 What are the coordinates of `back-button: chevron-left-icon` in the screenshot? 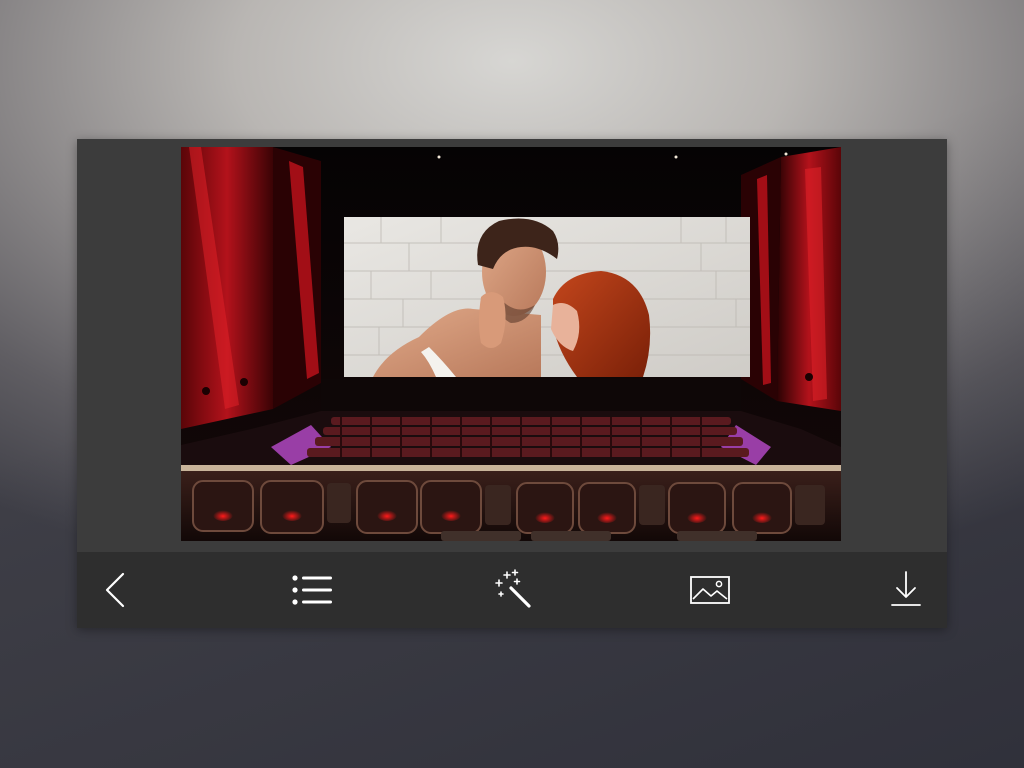 It's located at (115, 590).